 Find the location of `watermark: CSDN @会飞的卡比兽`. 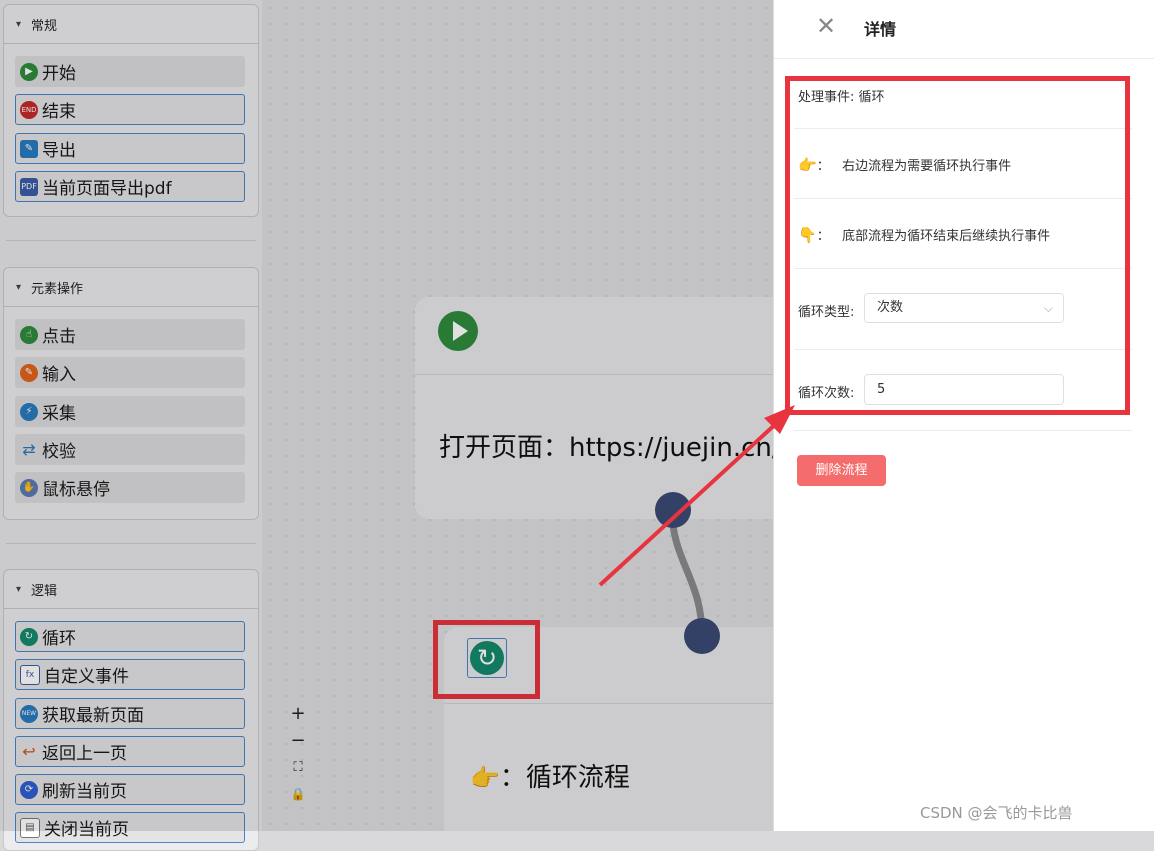

watermark: CSDN @会飞的卡比兽 is located at coordinates (996, 813).